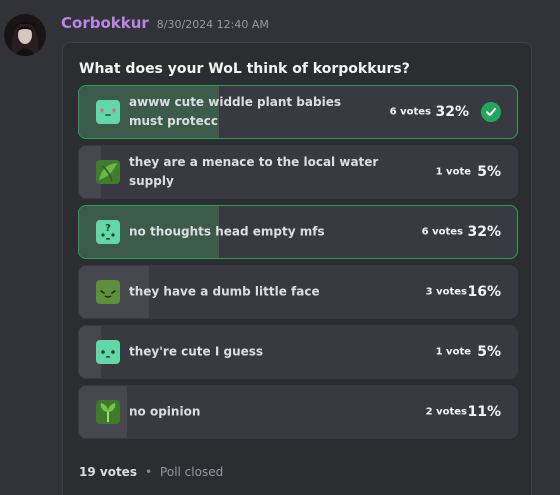  What do you see at coordinates (298, 412) in the screenshot?
I see `poll-answer: no opinion 2 votes 11%` at bounding box center [298, 412].